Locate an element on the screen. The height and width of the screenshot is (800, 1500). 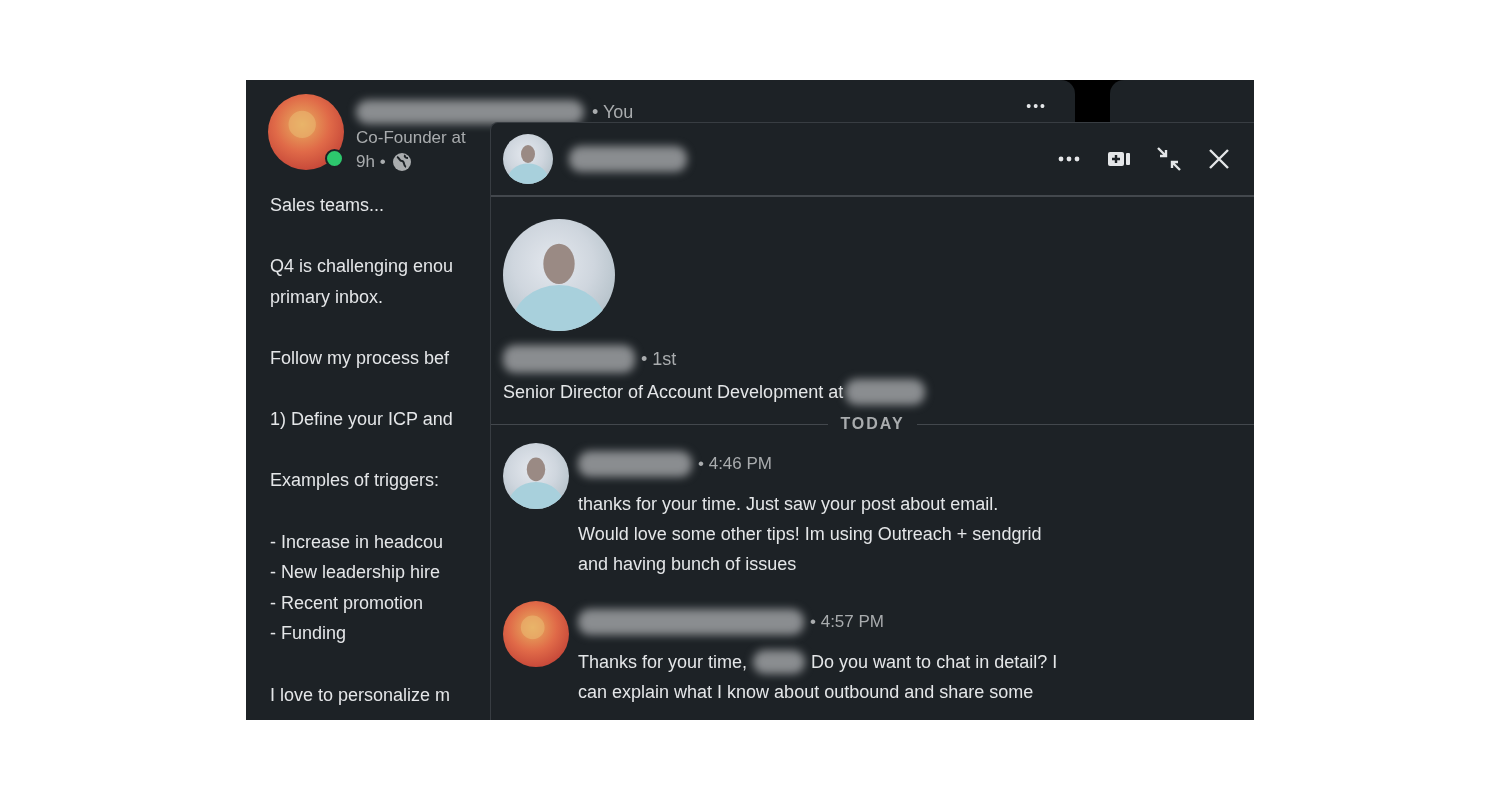
date-divider: TODAY is located at coordinates (872, 424).